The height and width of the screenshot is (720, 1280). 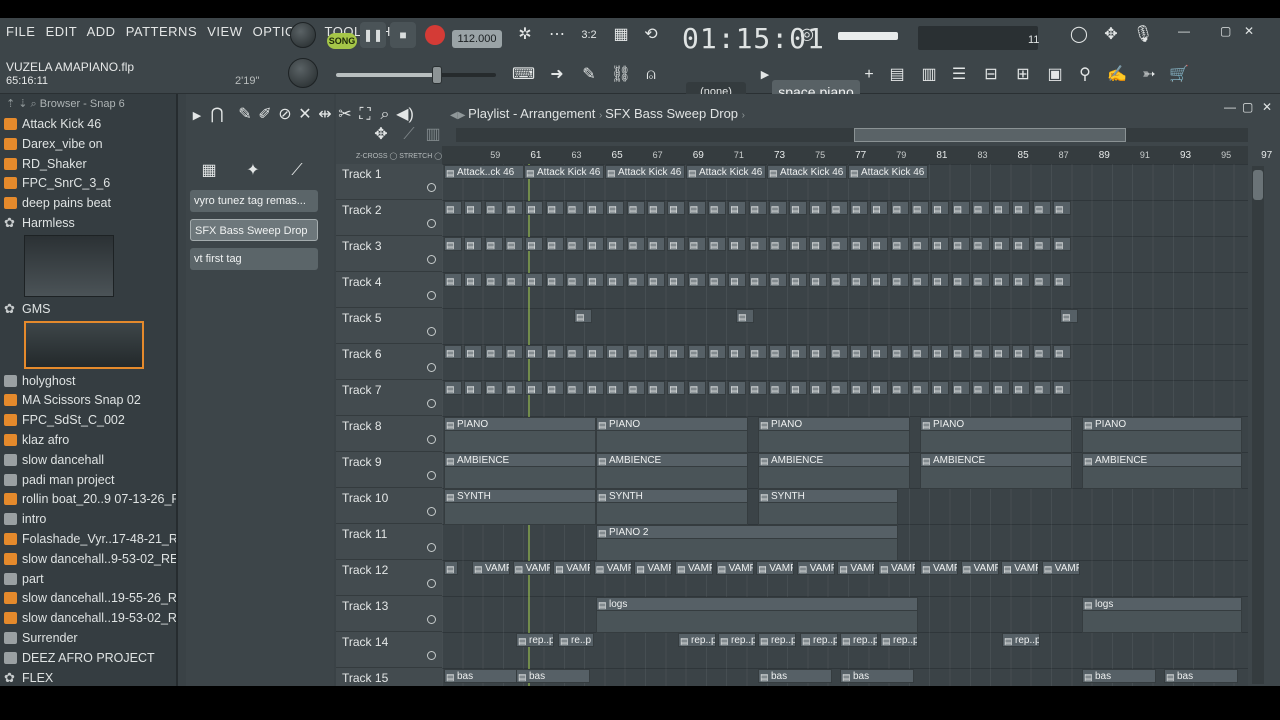 I want to click on playlist-snap-icon: ✥, so click(x=381, y=135).